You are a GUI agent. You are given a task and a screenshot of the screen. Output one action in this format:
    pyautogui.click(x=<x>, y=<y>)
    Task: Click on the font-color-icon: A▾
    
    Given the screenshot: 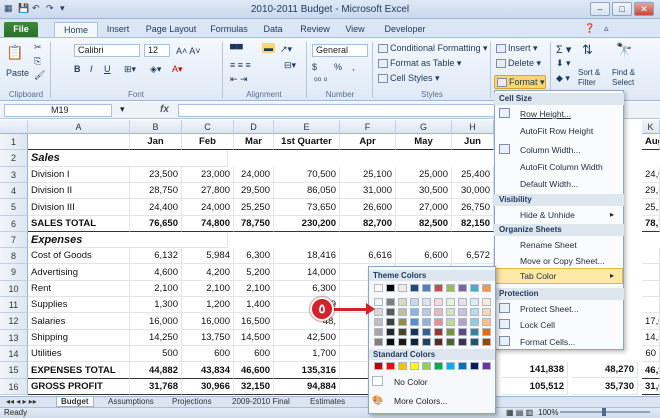 What is the action you would take?
    pyautogui.click(x=177, y=69)
    